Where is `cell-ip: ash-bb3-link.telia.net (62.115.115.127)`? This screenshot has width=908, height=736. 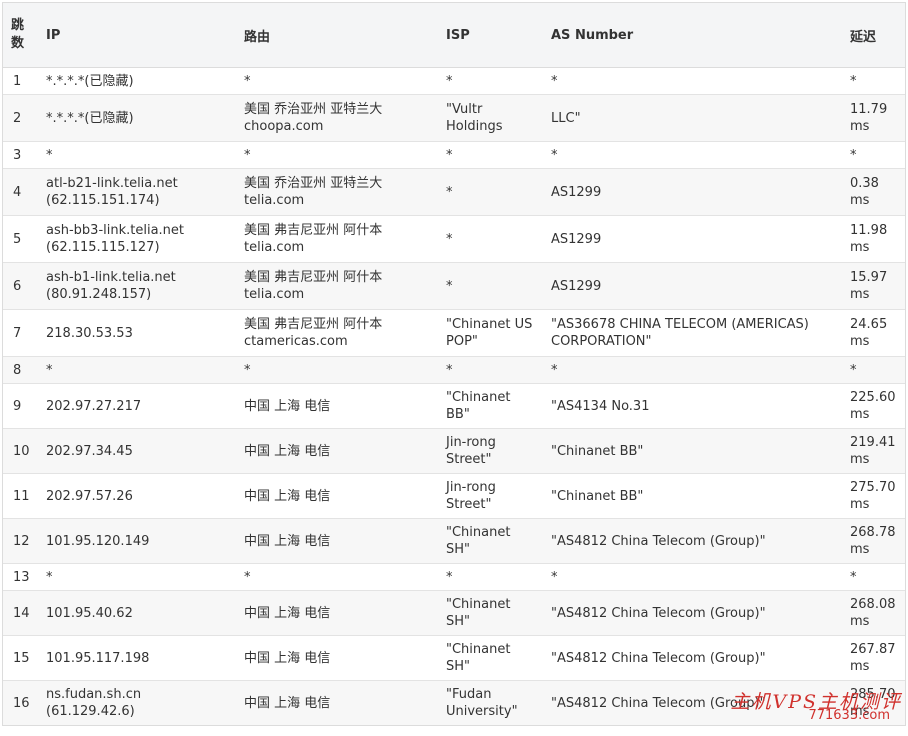
cell-ip: ash-bb3-link.telia.net (62.115.115.127) is located at coordinates (135, 239).